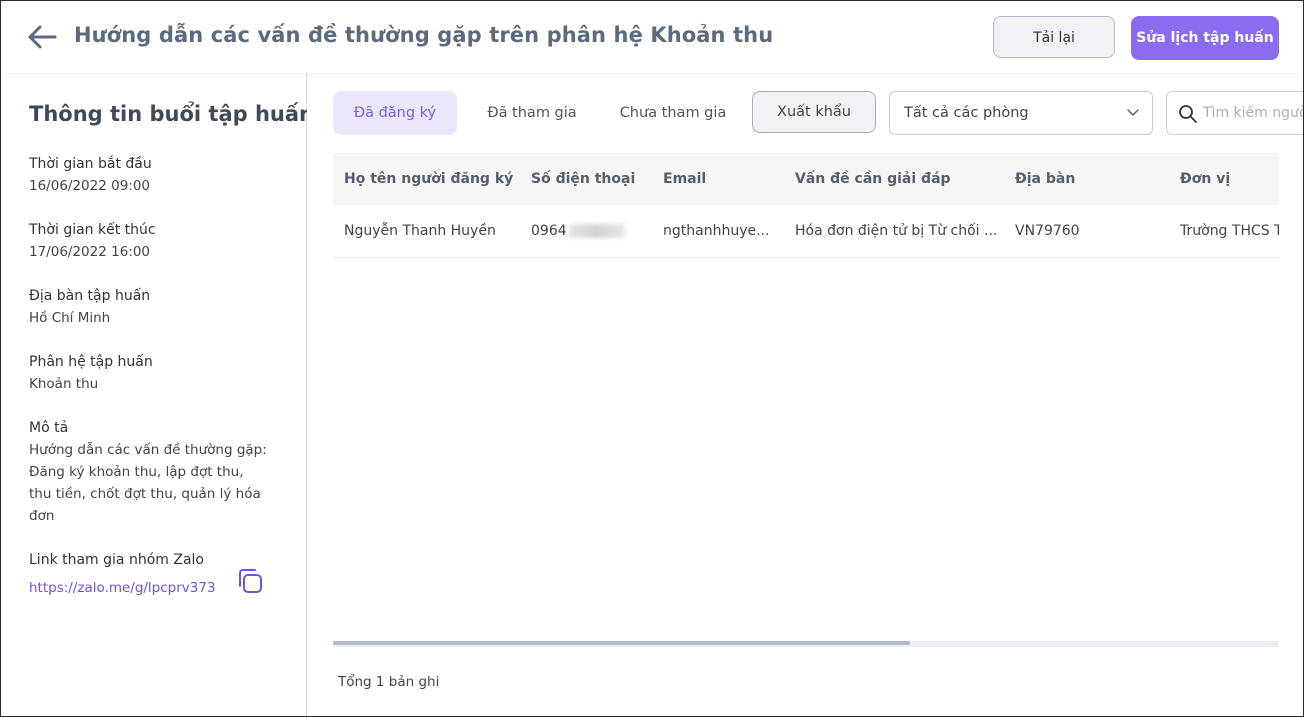 Image resolution: width=1304 pixels, height=717 pixels. I want to click on cell-area: VN79760, so click(1047, 231).